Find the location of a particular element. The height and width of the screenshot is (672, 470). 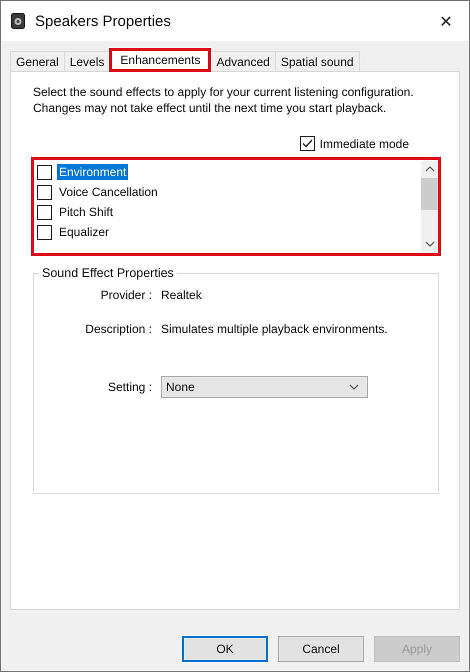

tab: Enhancements is located at coordinates (160, 60).